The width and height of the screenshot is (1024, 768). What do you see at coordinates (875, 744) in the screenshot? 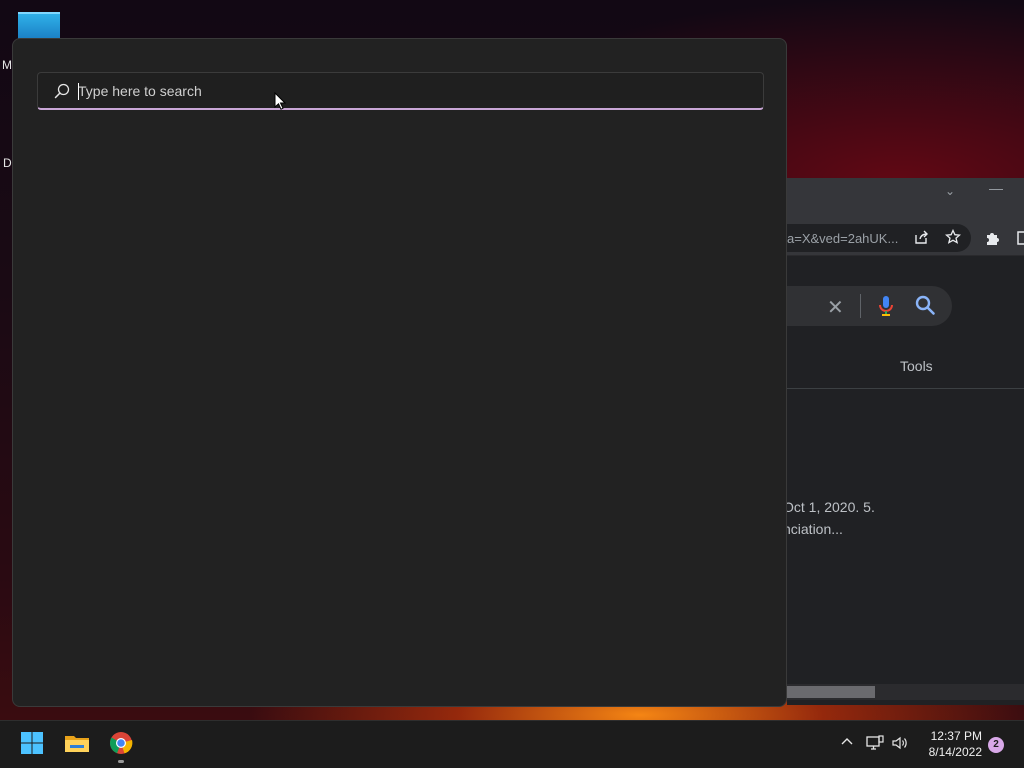
I see `network-icon` at bounding box center [875, 744].